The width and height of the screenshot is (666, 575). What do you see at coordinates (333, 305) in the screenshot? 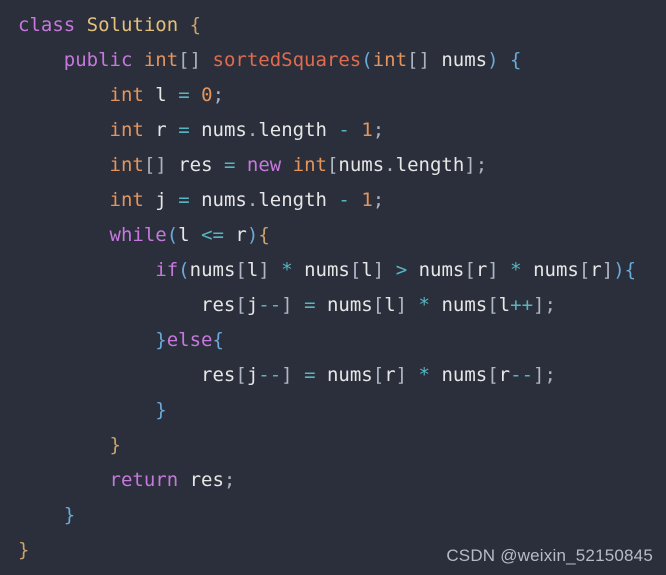
I see `code-line: res[j--] = nums[l] * nums[l++];` at bounding box center [333, 305].